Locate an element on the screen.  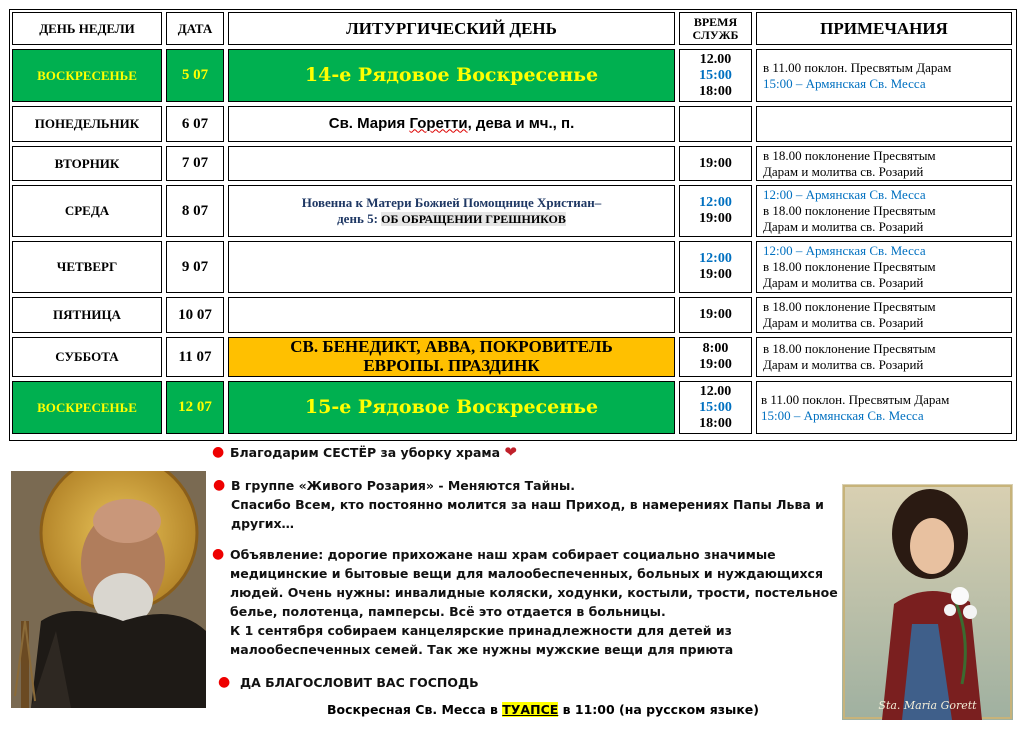
heart-icon: ❤ is located at coordinates (510, 452).